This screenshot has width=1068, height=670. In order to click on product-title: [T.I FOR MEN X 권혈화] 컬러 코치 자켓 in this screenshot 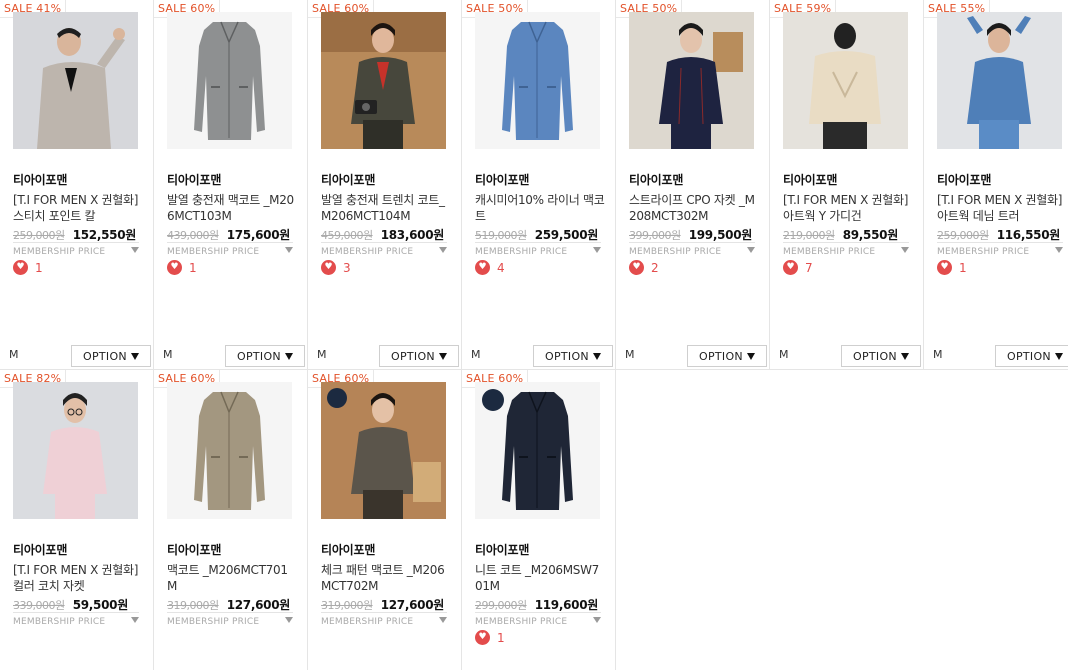, I will do `click(78, 578)`.